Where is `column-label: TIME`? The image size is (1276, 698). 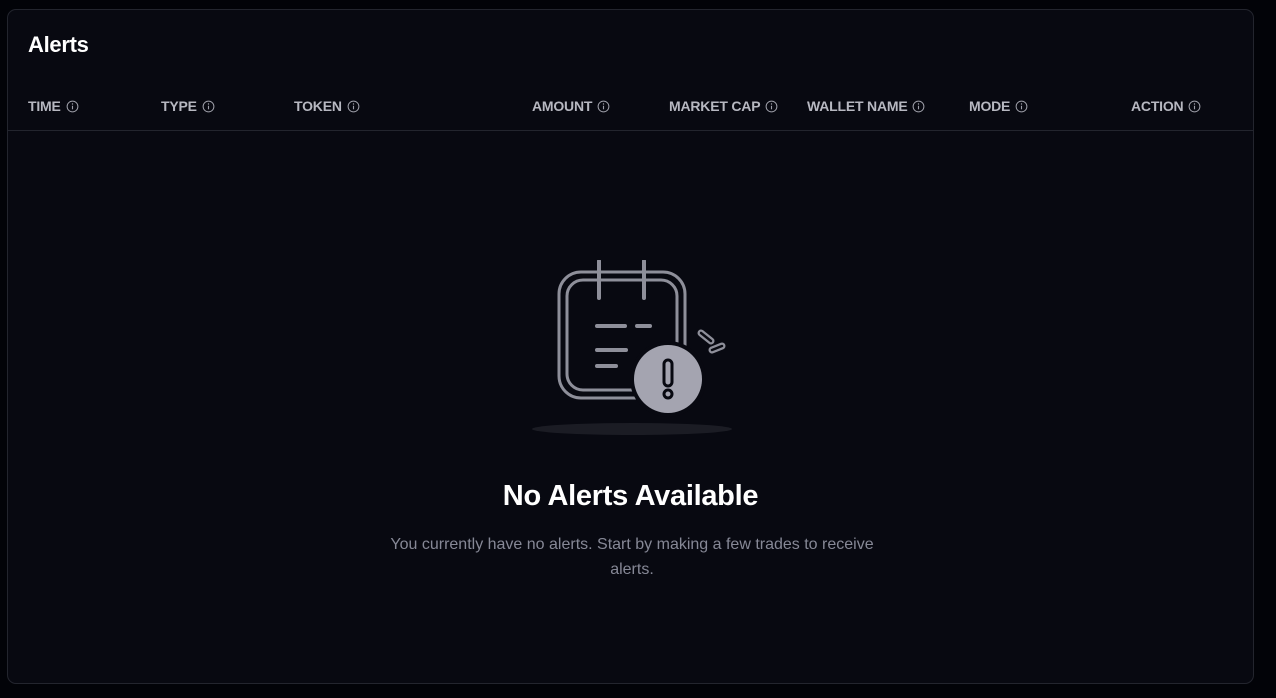
column-label: TIME is located at coordinates (44, 106).